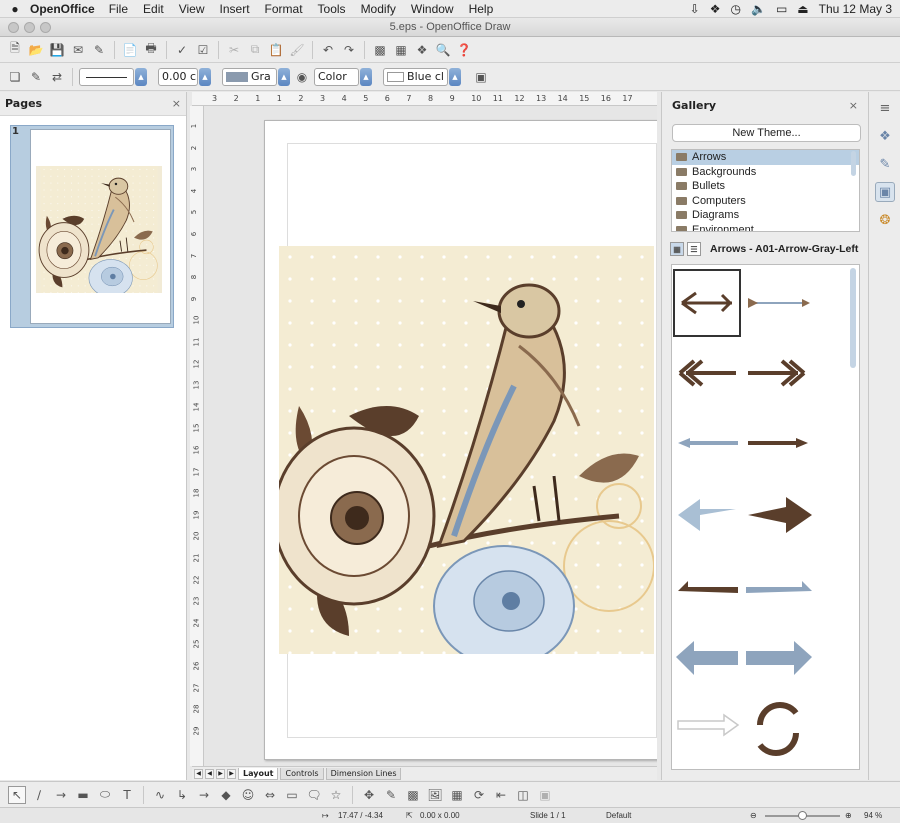  What do you see at coordinates (57, 50) in the screenshot?
I see `save-icon: 💾` at bounding box center [57, 50].